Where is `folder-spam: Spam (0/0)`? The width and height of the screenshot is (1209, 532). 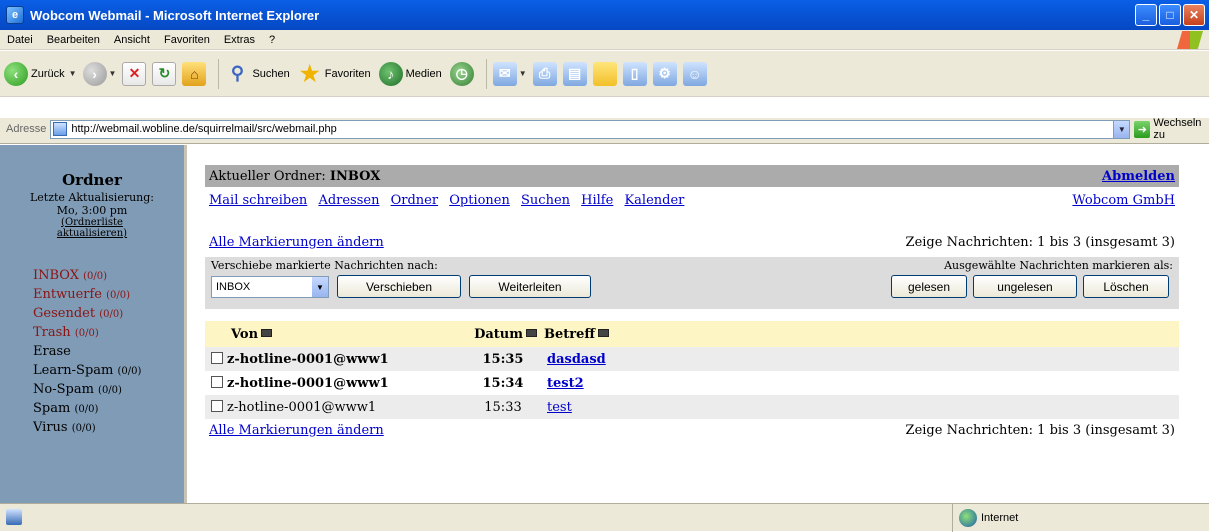
folder-spam: Spam (0/0) is located at coordinates (108, 409).